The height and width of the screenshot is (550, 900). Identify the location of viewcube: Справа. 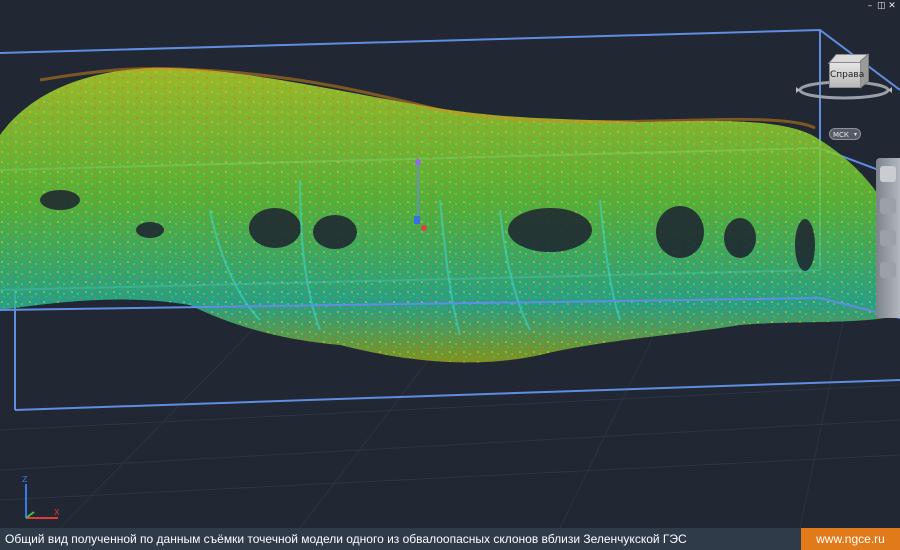
(846, 80).